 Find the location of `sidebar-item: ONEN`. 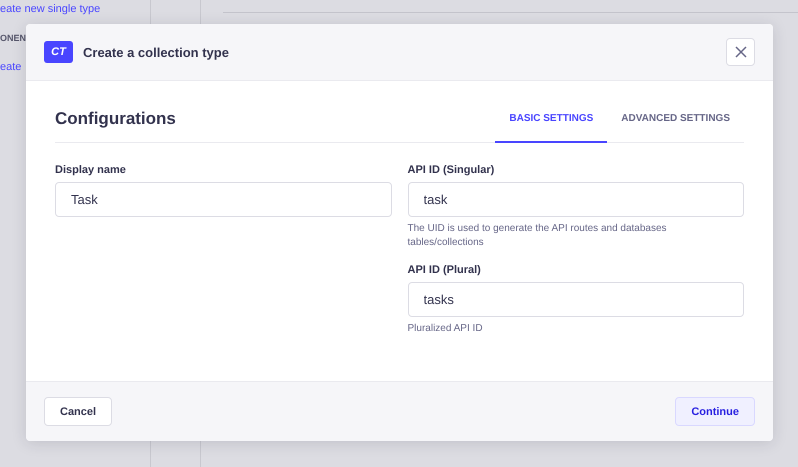

sidebar-item: ONEN is located at coordinates (14, 38).